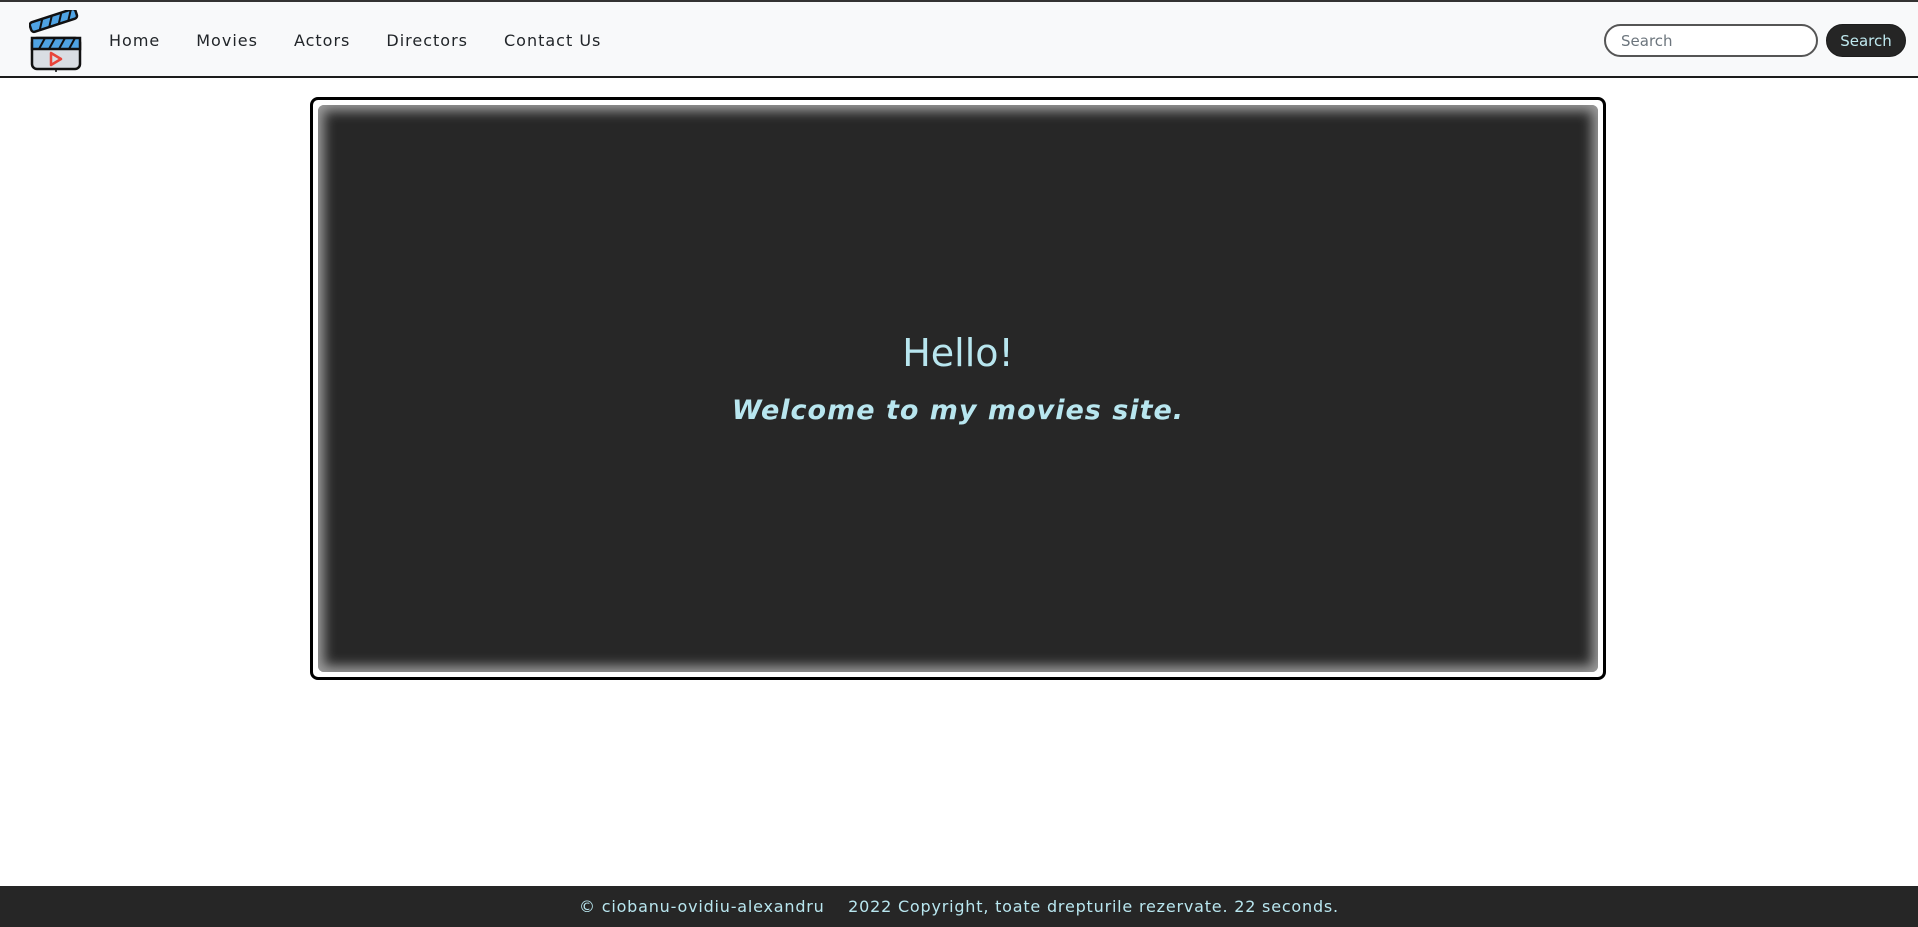 Image resolution: width=1918 pixels, height=927 pixels. I want to click on hero-subtitle: Welcome to my movies site., so click(958, 410).